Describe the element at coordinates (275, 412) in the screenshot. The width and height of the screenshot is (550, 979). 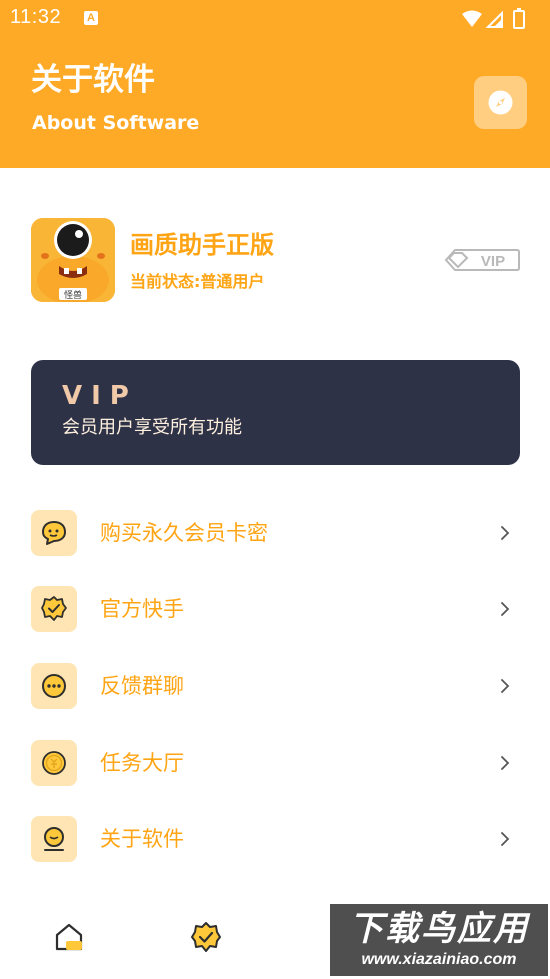
I see `vip-card: VIP 会员用户享受所有功能` at that location.